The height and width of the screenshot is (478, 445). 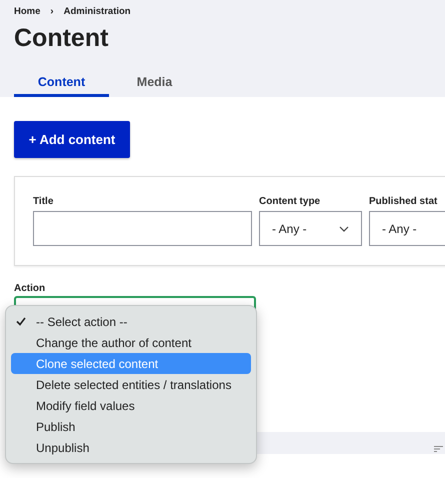 What do you see at coordinates (131, 321) in the screenshot?
I see `menu-item: -- Select action --` at bounding box center [131, 321].